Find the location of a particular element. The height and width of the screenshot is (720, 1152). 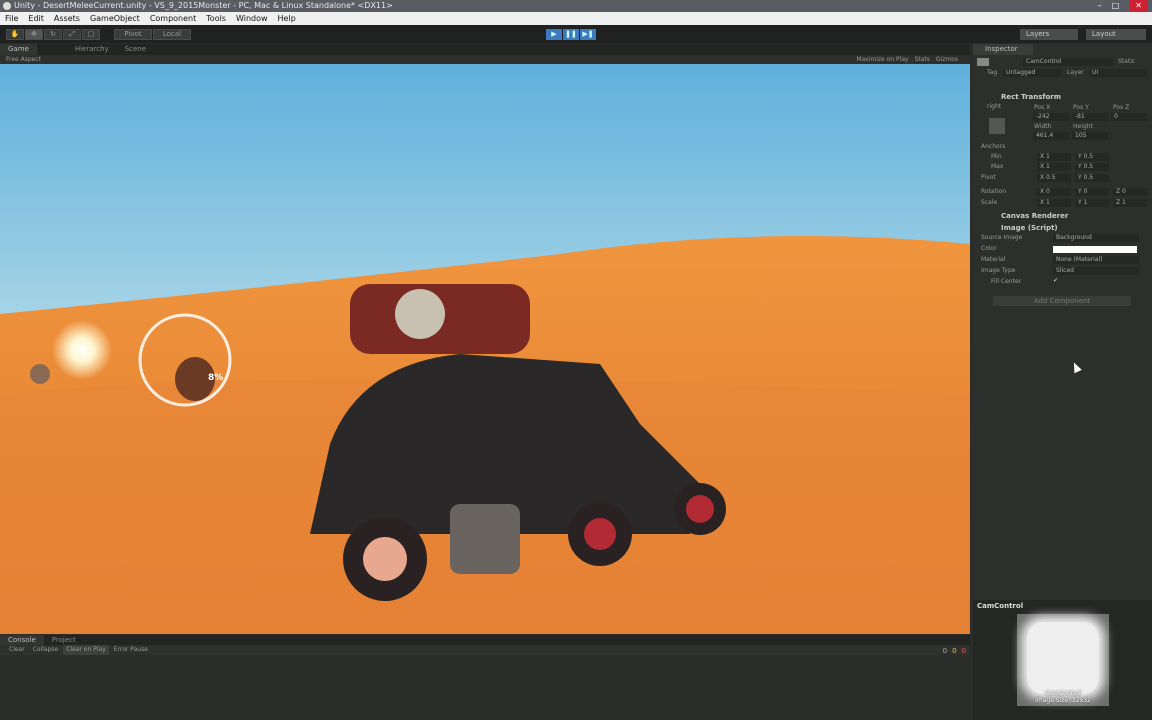

layers-dropdown: Layers is located at coordinates (1049, 34).